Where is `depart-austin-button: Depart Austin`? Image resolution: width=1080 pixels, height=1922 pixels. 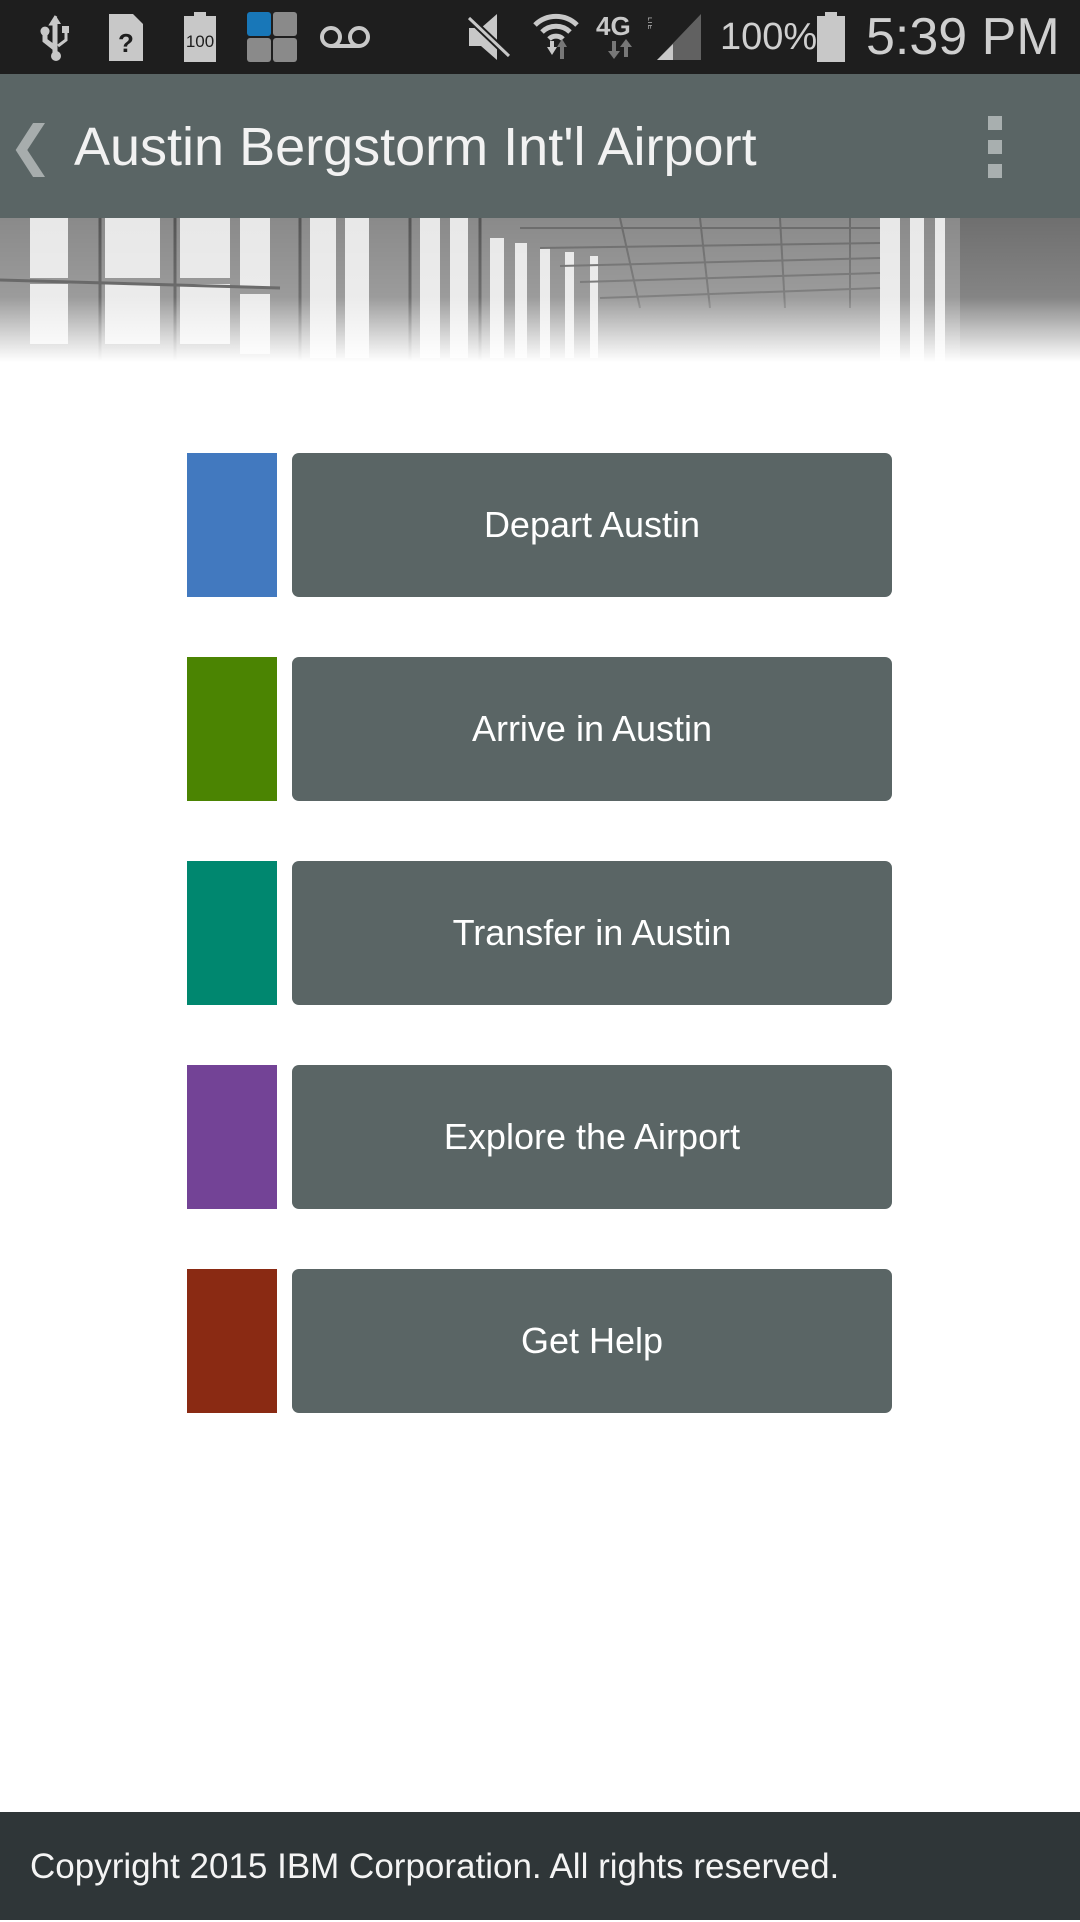
depart-austin-button: Depart Austin is located at coordinates (592, 525).